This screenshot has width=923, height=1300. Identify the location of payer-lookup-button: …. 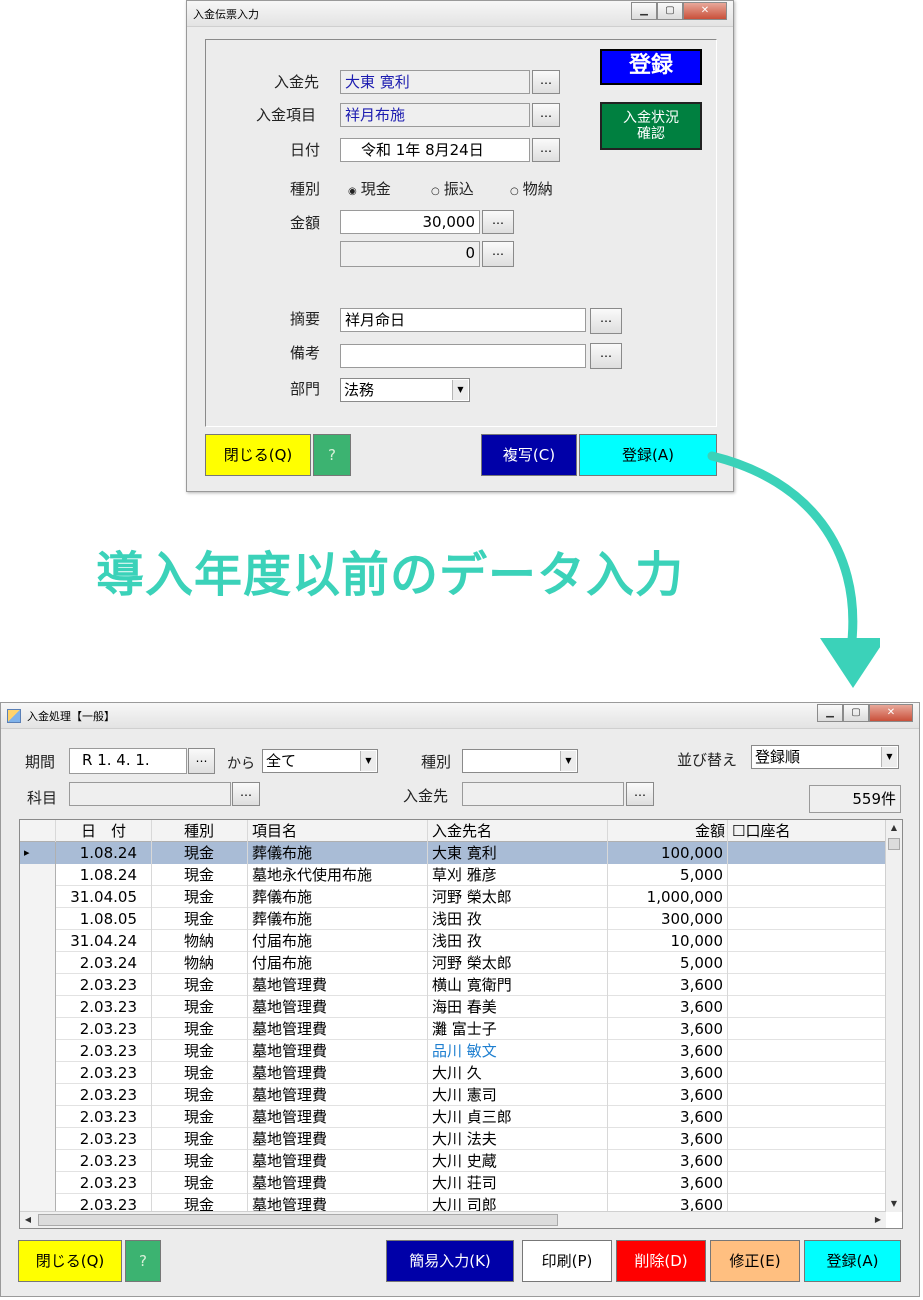
(546, 82).